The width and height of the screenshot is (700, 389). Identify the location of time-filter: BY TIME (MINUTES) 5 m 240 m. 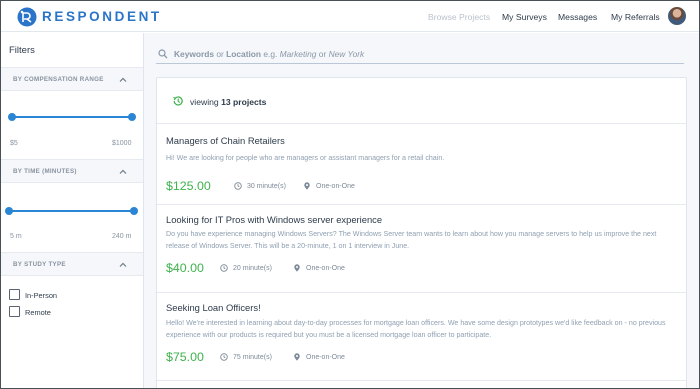
(72, 205).